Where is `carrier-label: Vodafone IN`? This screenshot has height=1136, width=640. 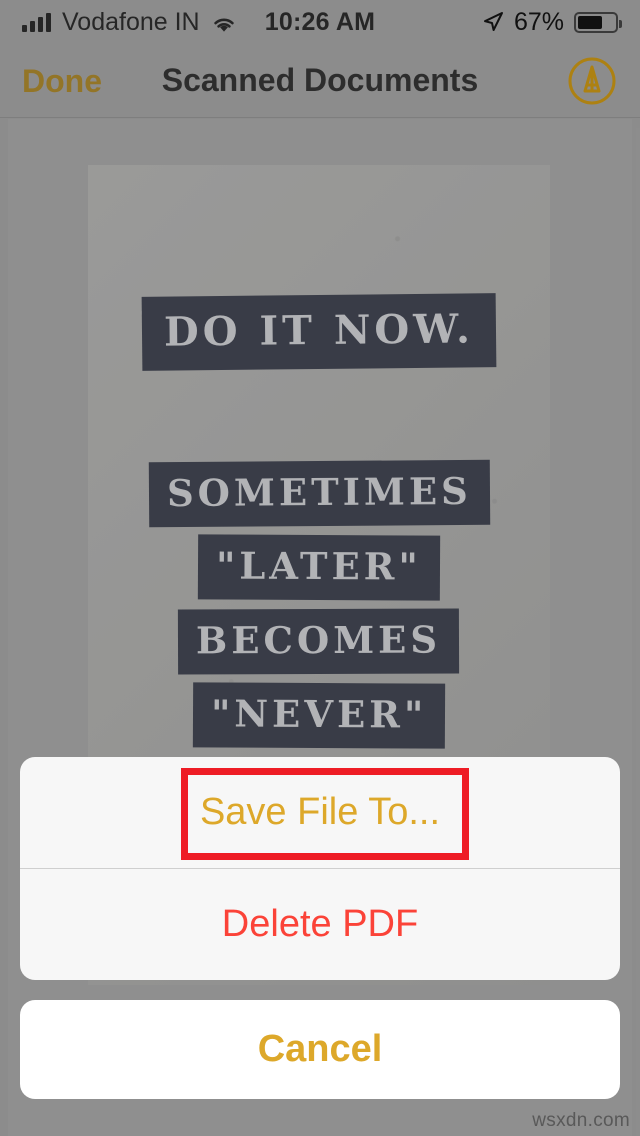
carrier-label: Vodafone IN is located at coordinates (131, 21).